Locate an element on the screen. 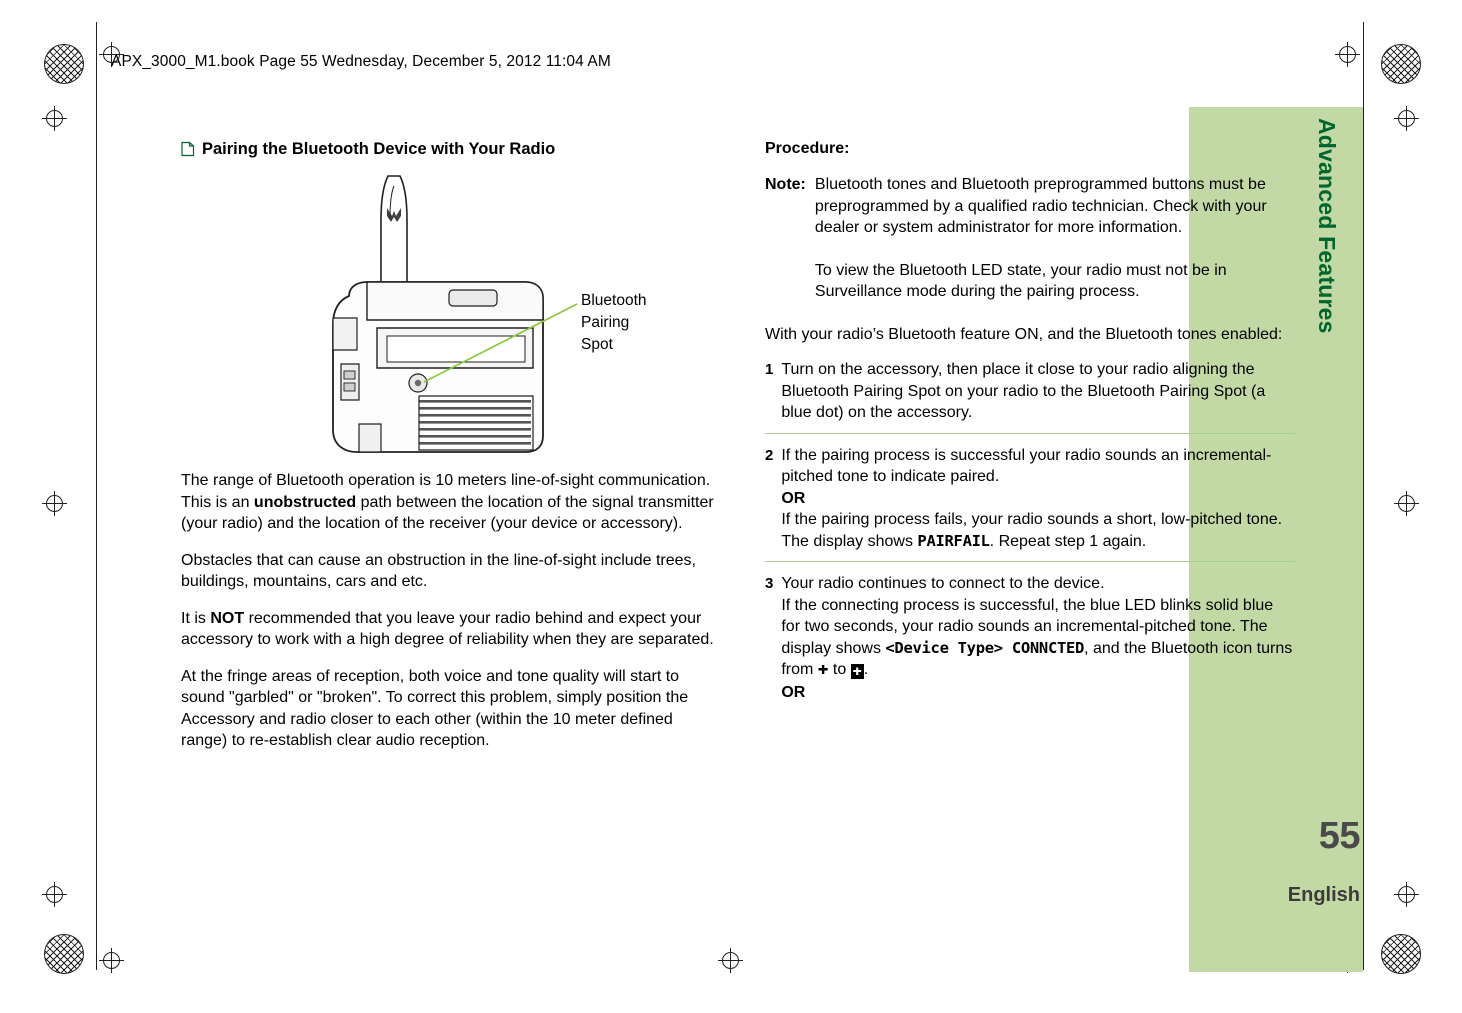  step-1-number: 1 is located at coordinates (769, 369).